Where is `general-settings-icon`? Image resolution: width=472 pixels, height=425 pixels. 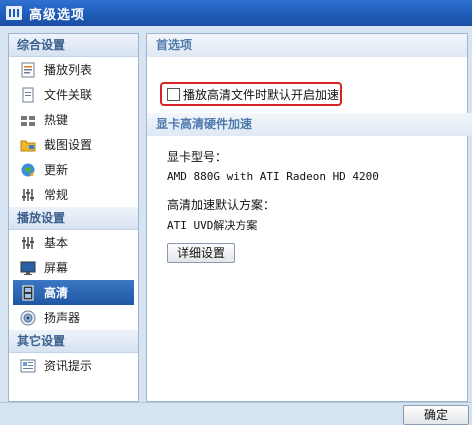 general-settings-icon is located at coordinates (28, 194).